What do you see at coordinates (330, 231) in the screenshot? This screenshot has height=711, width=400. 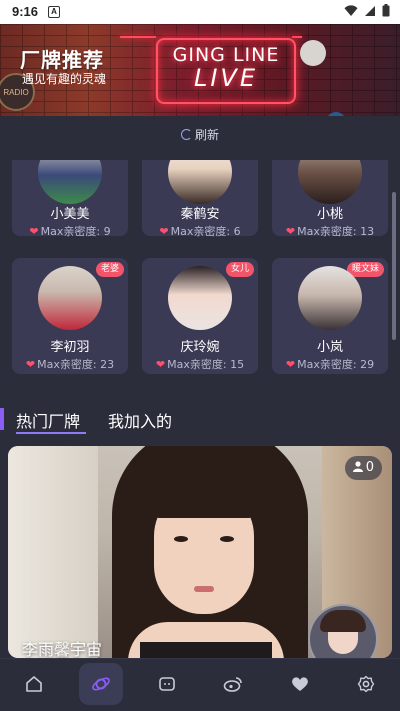 I see `intimacy-label: ❤ Max亲密度: 13` at bounding box center [330, 231].